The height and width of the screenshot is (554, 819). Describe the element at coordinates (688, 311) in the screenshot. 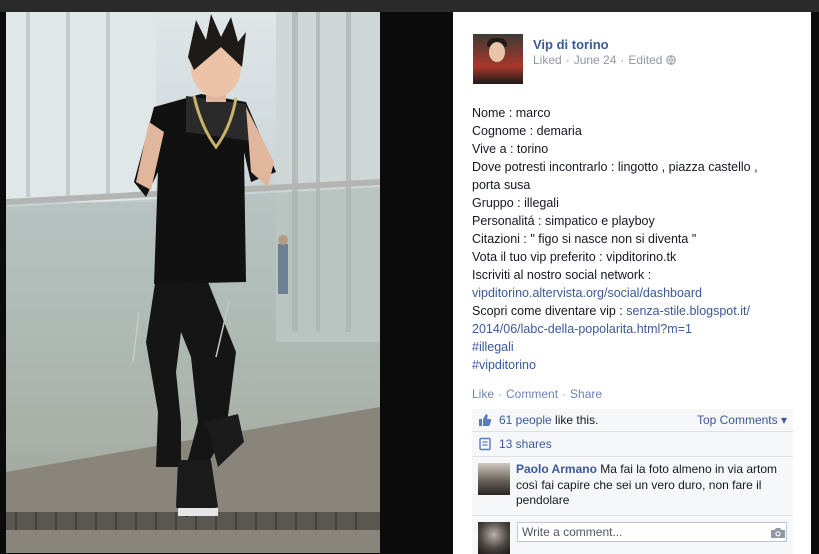

I see `blog-link-part1: senza-stile.blogspot.it/` at that location.